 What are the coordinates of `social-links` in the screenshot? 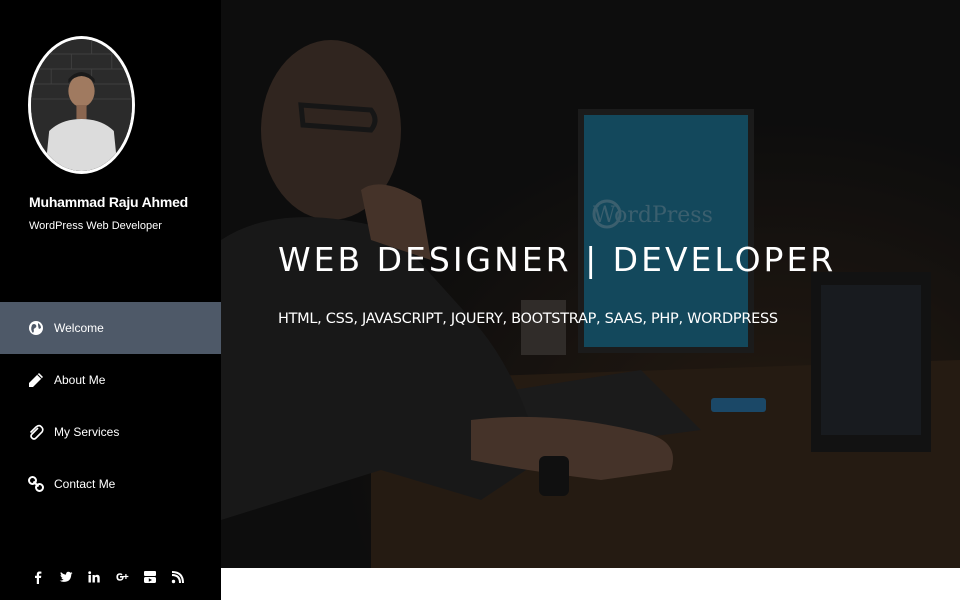 It's located at (108, 577).